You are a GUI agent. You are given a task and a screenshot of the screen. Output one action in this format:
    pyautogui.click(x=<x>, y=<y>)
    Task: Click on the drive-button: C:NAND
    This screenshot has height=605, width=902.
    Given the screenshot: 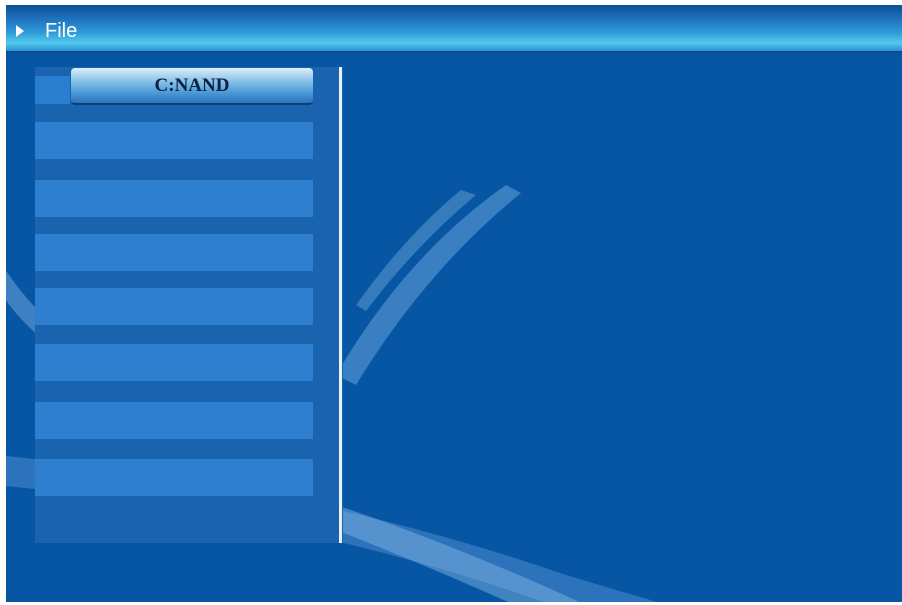 What is the action you would take?
    pyautogui.click(x=192, y=86)
    